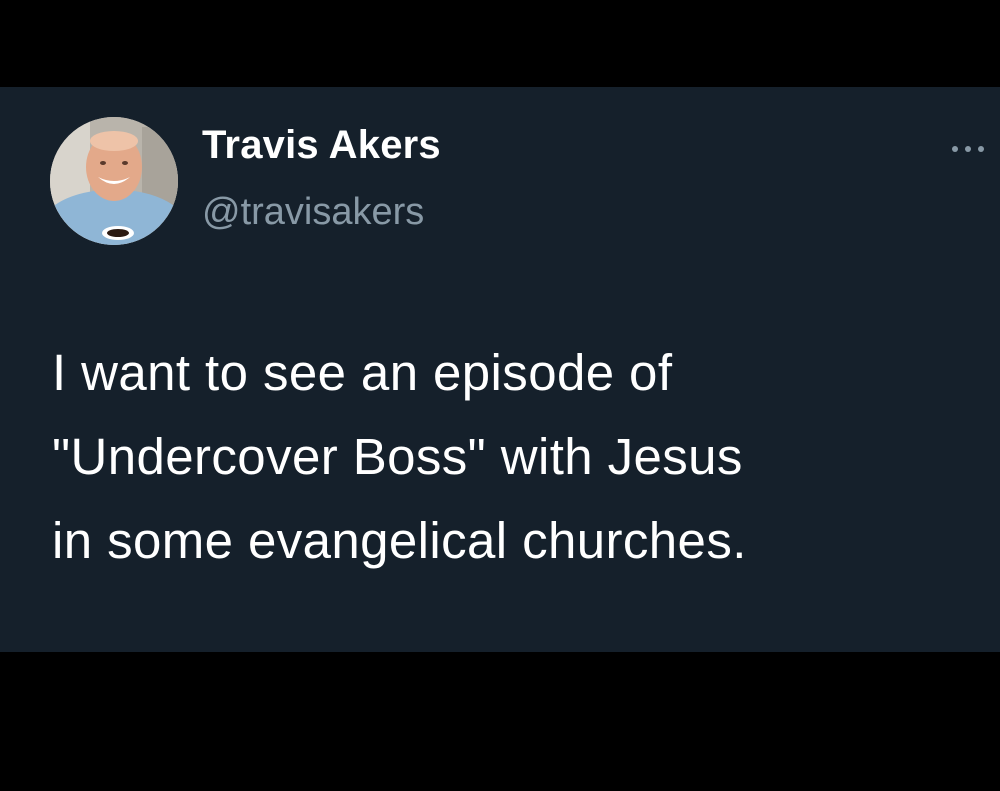 The height and width of the screenshot is (791, 1000). What do you see at coordinates (397, 456) in the screenshot?
I see `tweet-text-line: "Undercover Boss" with Jesus` at bounding box center [397, 456].